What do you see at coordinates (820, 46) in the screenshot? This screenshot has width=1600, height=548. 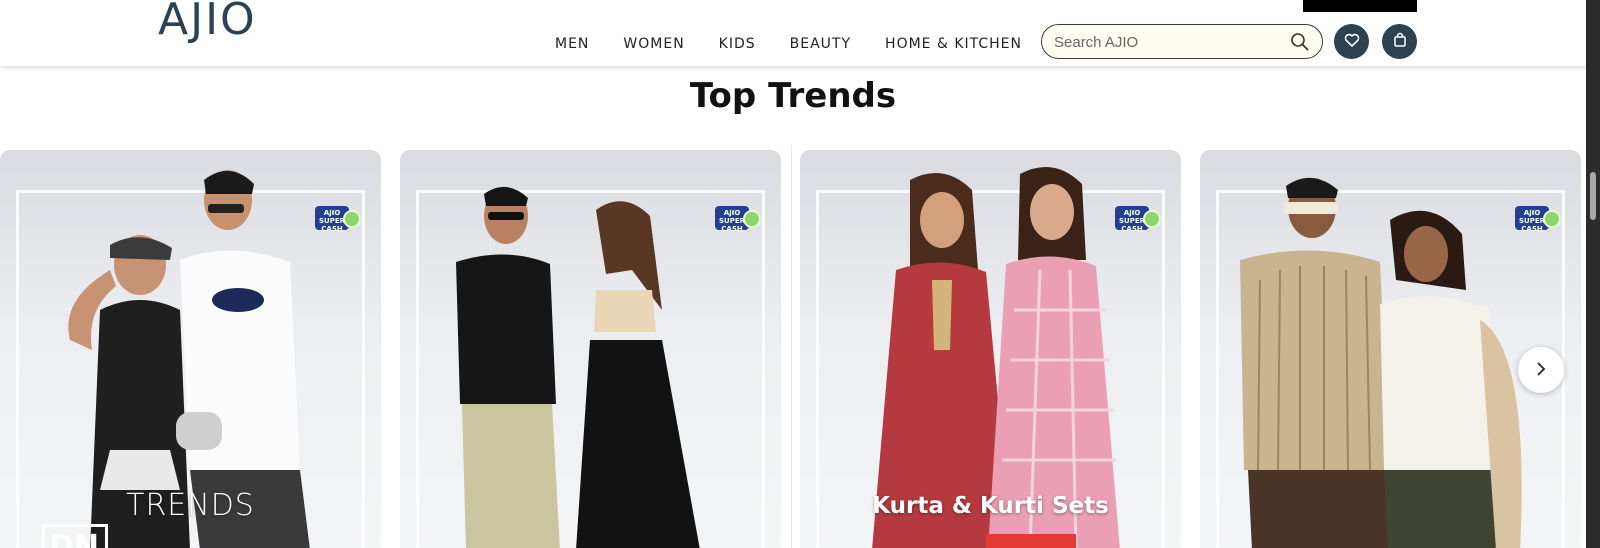 I see `nav-item-beauty: BEAUTY` at bounding box center [820, 46].